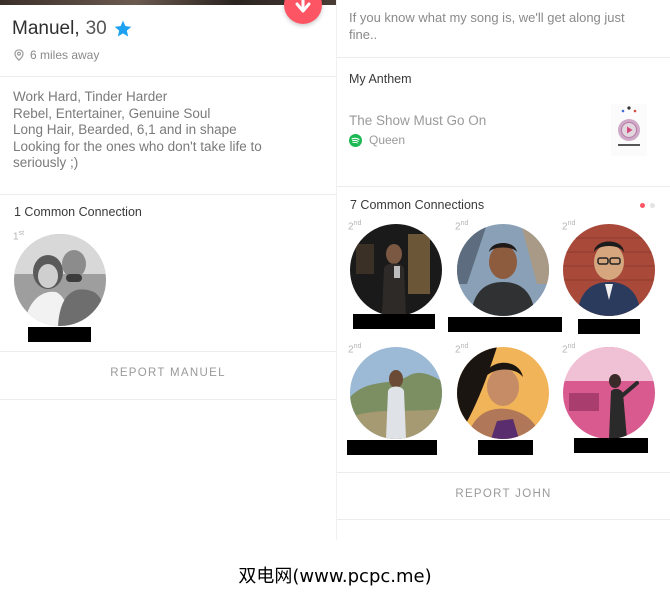 This screenshot has height=596, width=670. What do you see at coordinates (503, 494) in the screenshot?
I see `report-john-button: REPORT JOHN` at bounding box center [503, 494].